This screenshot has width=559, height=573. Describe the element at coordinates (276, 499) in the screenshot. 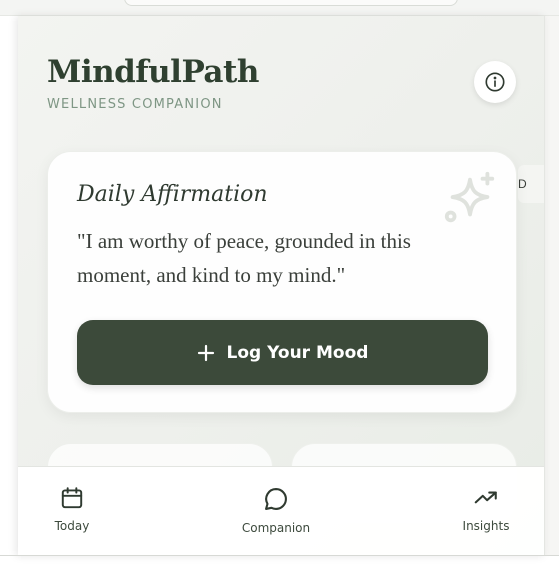

I see `chat-bubble-icon` at that location.